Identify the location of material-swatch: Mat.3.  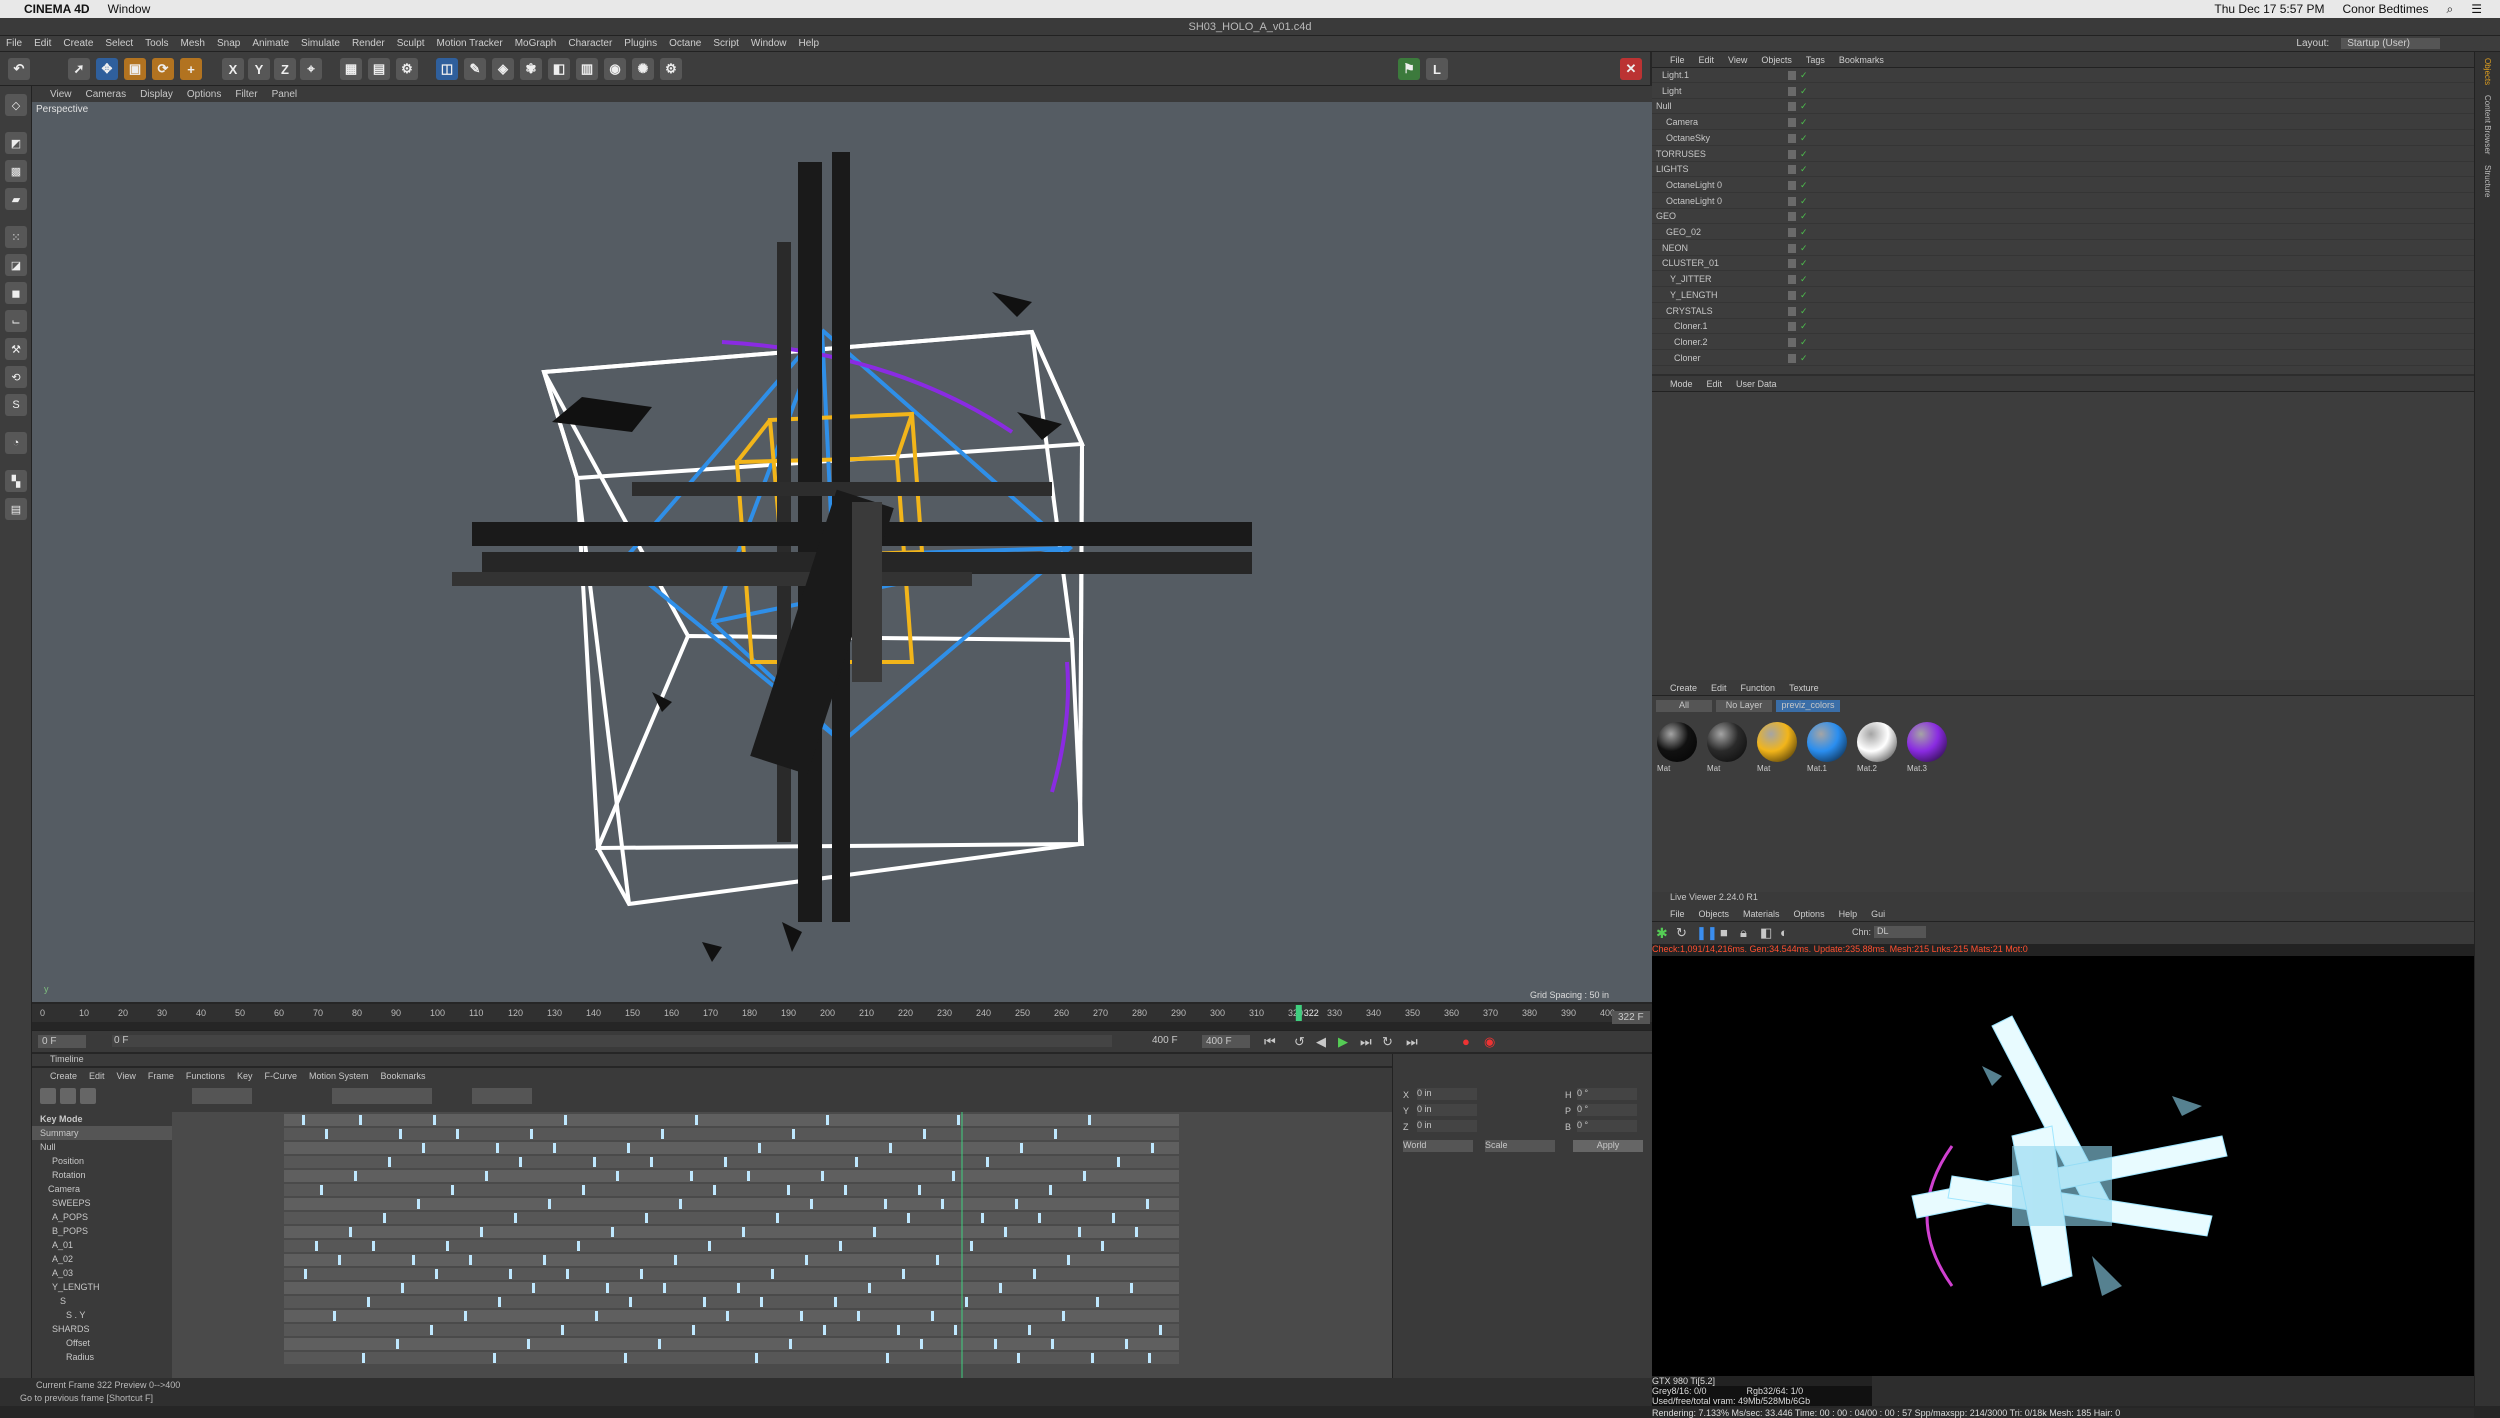
(1927, 749).